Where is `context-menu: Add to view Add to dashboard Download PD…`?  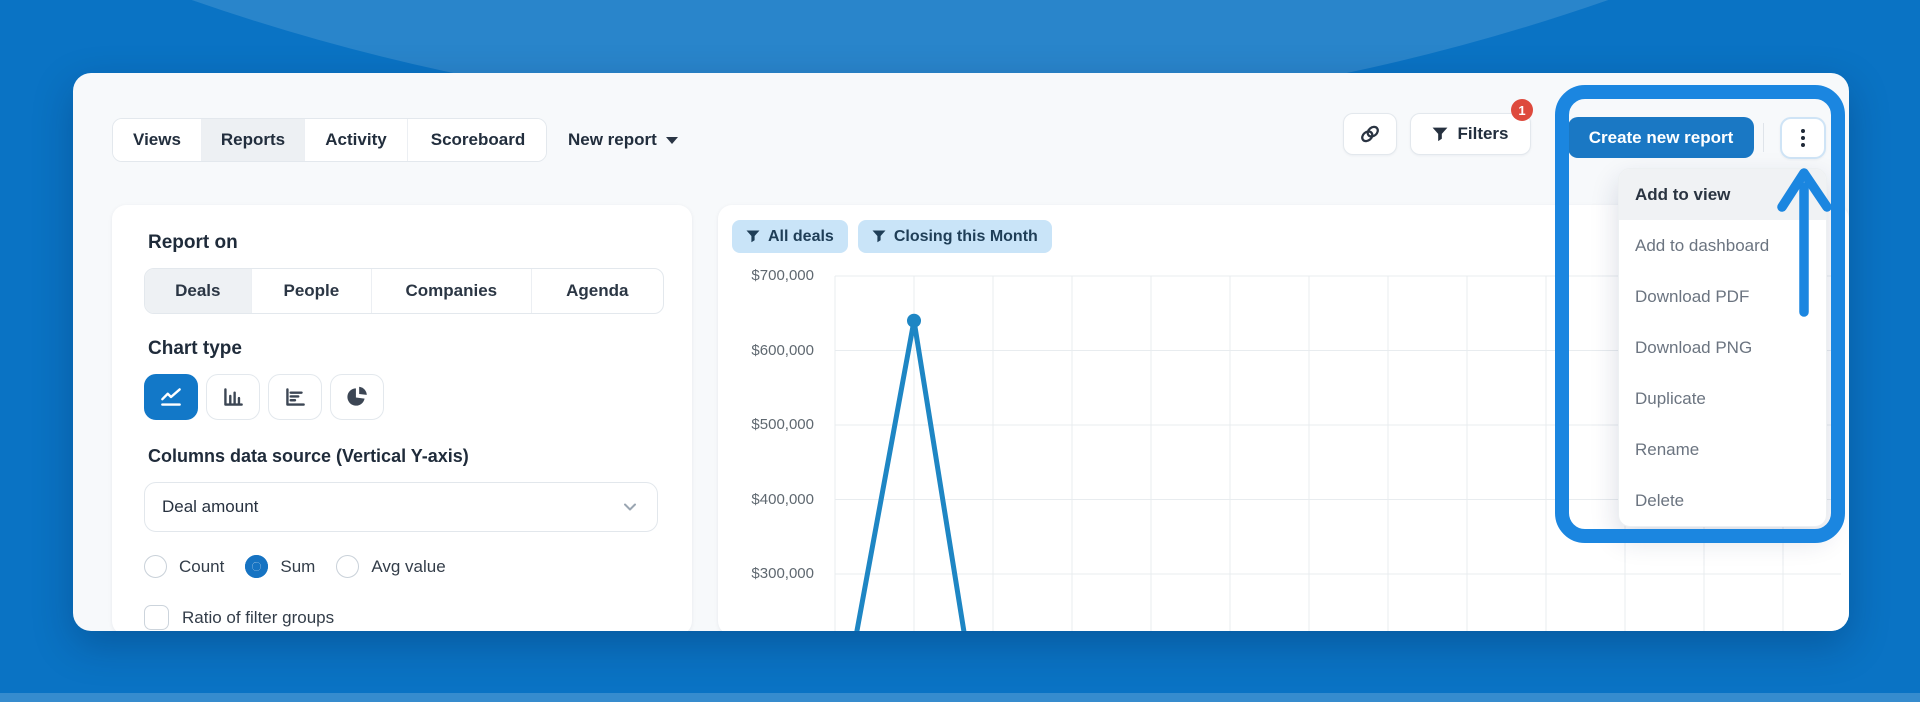
context-menu: Add to view Add to dashboard Download PD… is located at coordinates (1722, 347).